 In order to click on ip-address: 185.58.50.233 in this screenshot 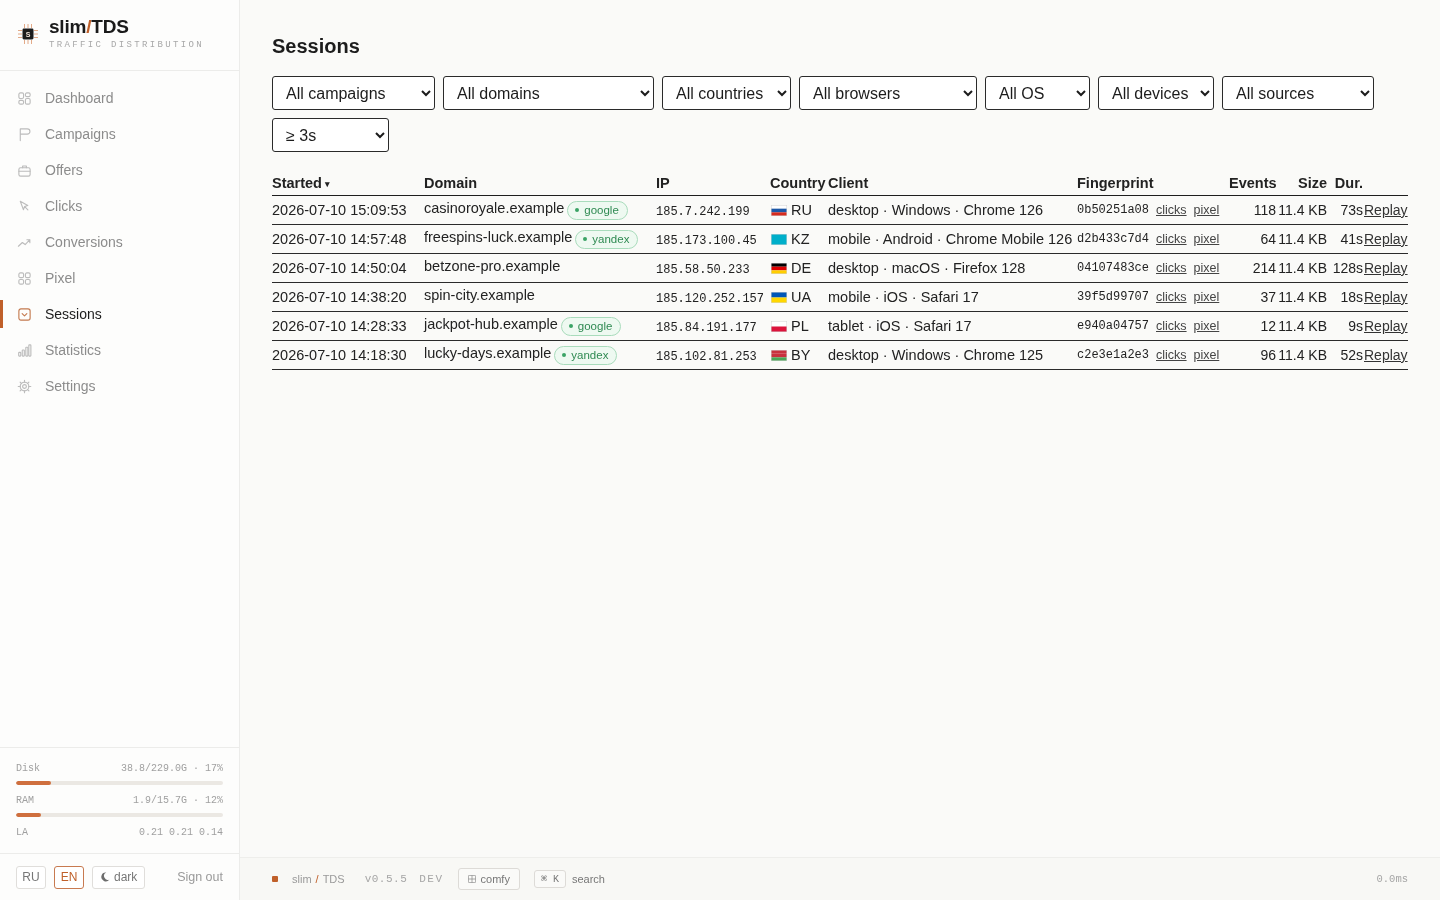, I will do `click(703, 269)`.